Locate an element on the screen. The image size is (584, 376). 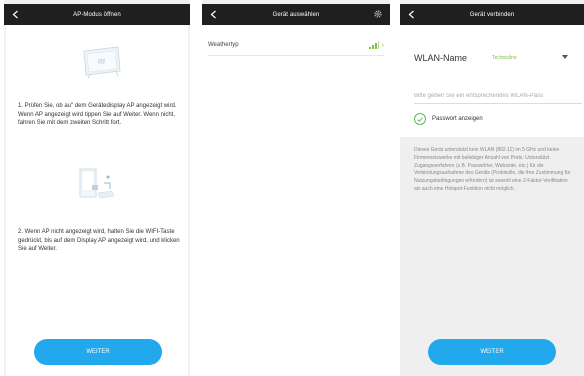
device-name: Weathertyp is located at coordinates (223, 45).